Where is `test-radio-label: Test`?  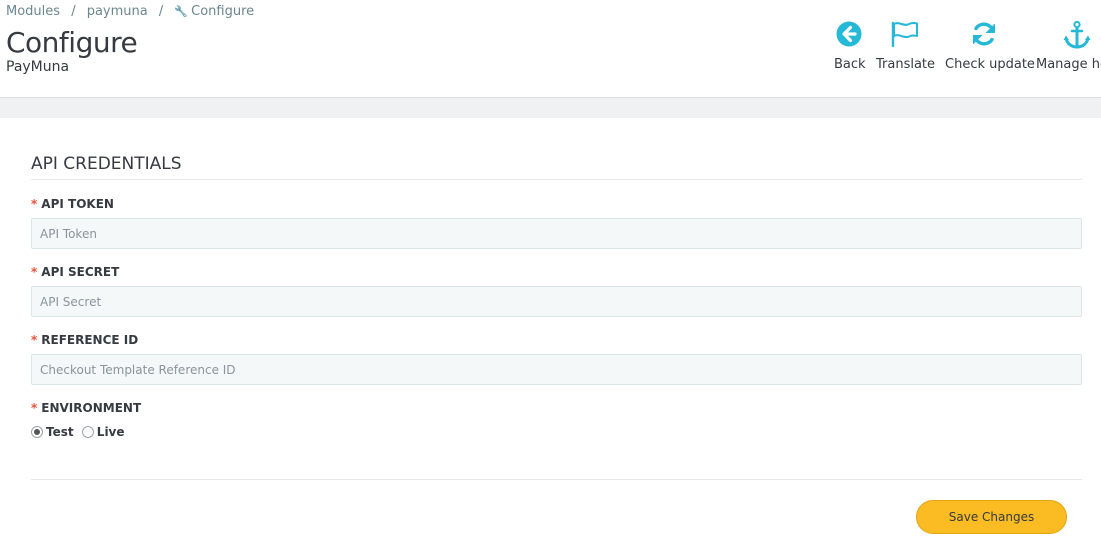
test-radio-label: Test is located at coordinates (60, 432).